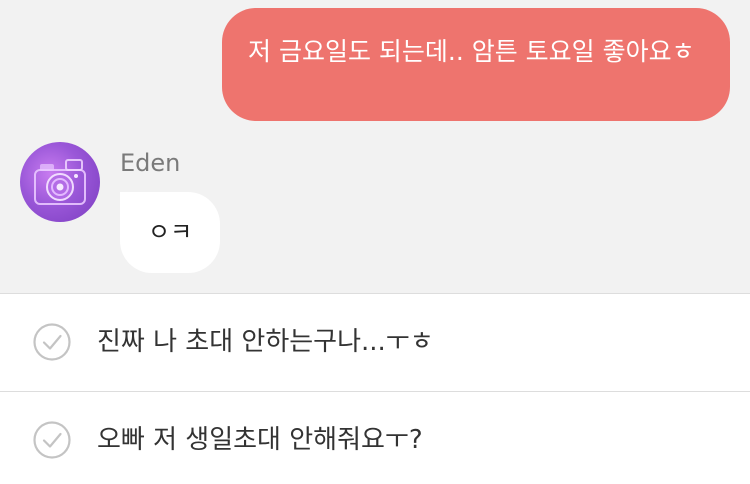 The image size is (750, 484). I want to click on avatar, so click(60, 182).